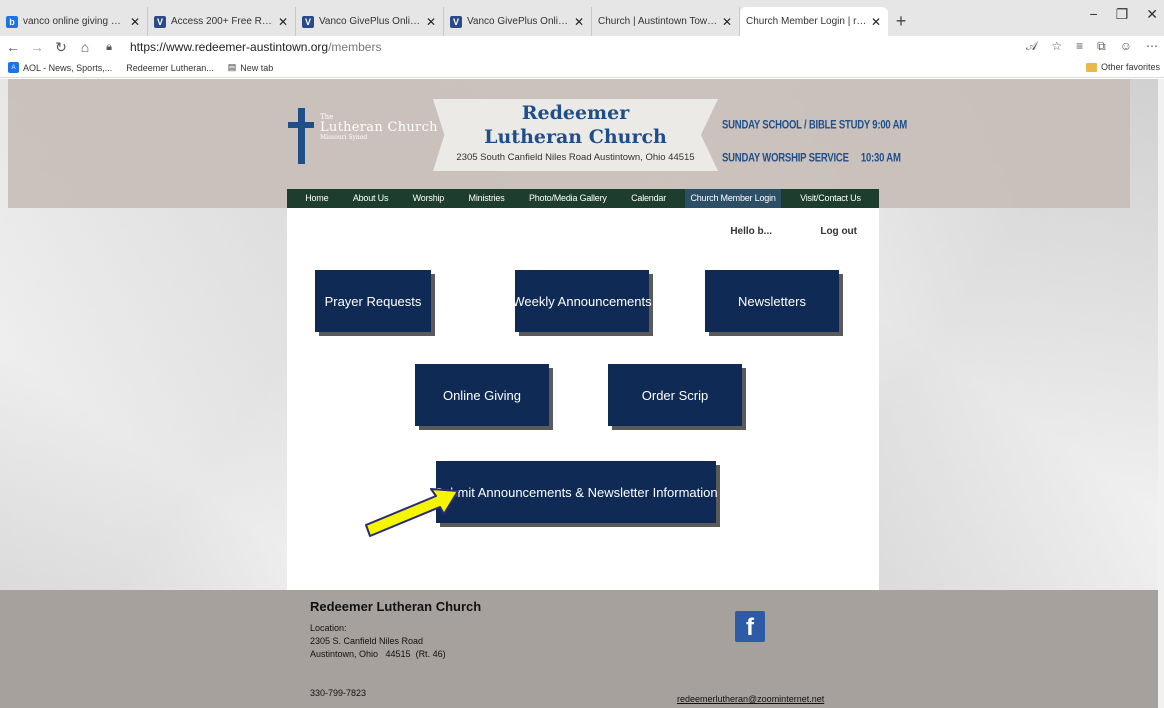  I want to click on lcms-logo: The Lutheran Church Missouri Synod, so click(363, 137).